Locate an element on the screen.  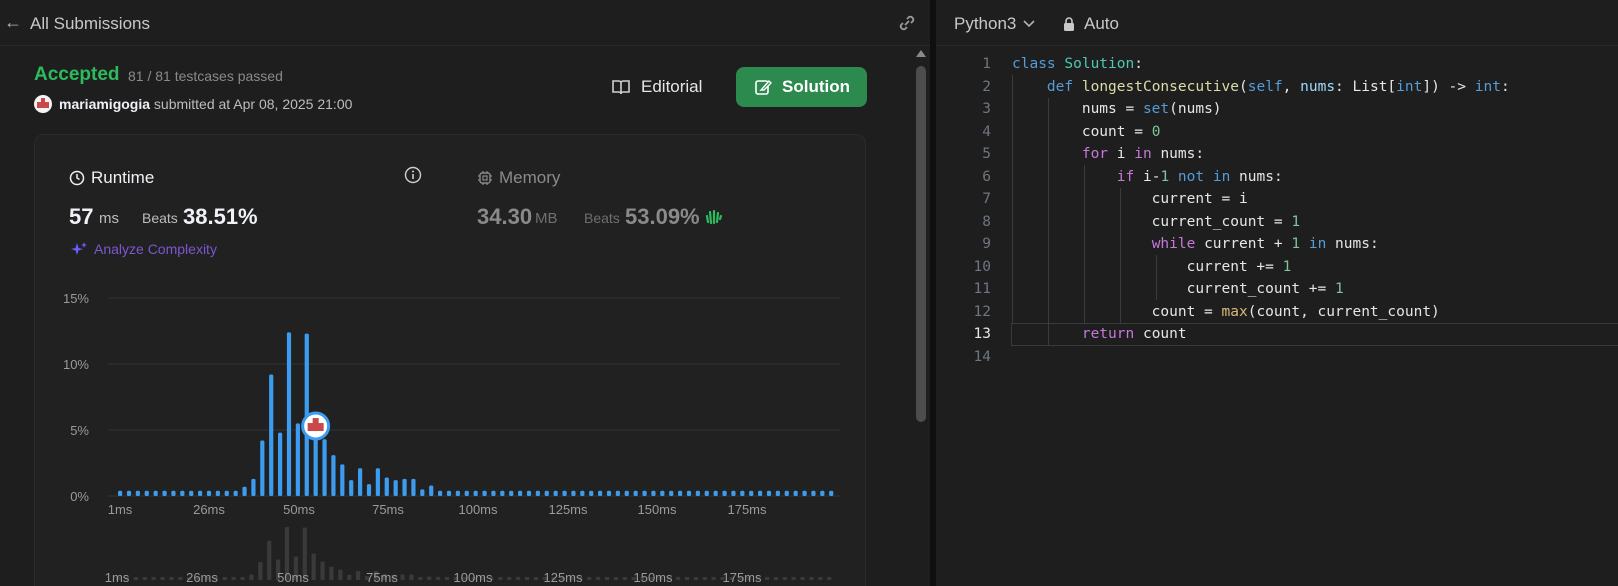
line-number: 1 is located at coordinates (986, 64).